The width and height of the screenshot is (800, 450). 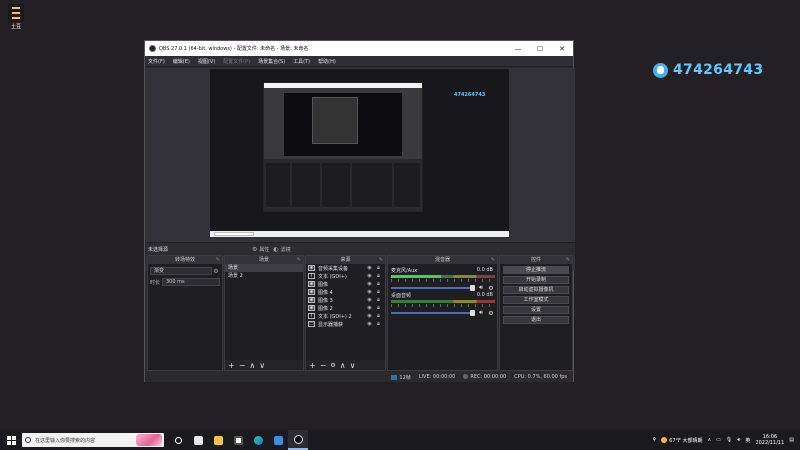 I want to click on start-button, so click(x=11, y=440).